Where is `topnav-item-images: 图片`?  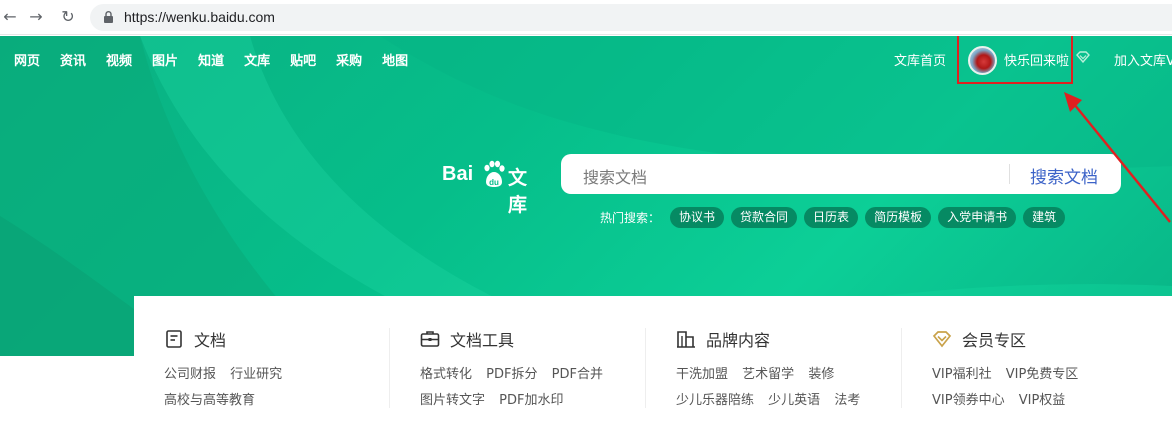 topnav-item-images: 图片 is located at coordinates (165, 59).